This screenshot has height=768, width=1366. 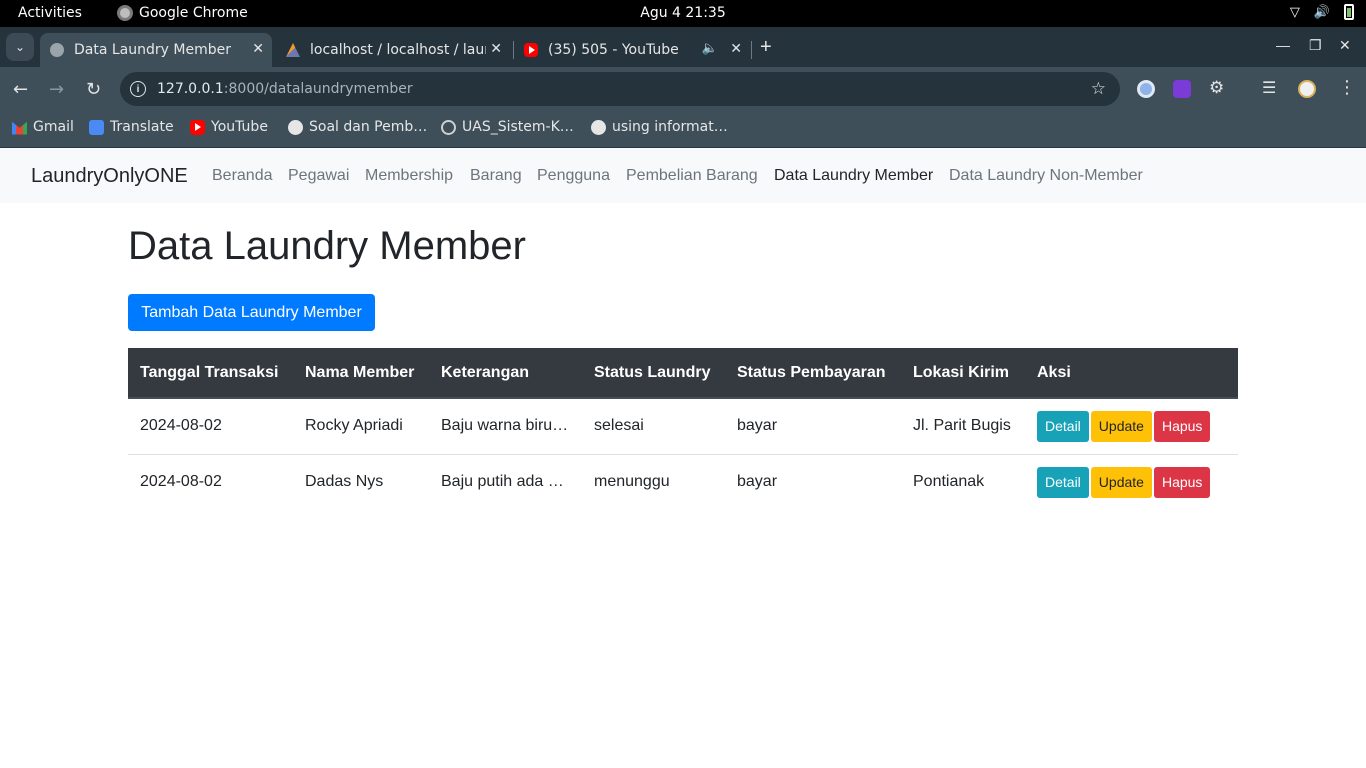 I want to click on translate-icon, so click(x=96, y=127).